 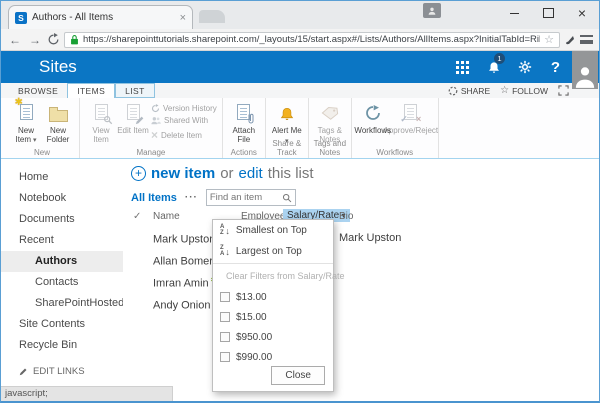 I want to click on new-folder-label: New Folder, so click(x=58, y=135).